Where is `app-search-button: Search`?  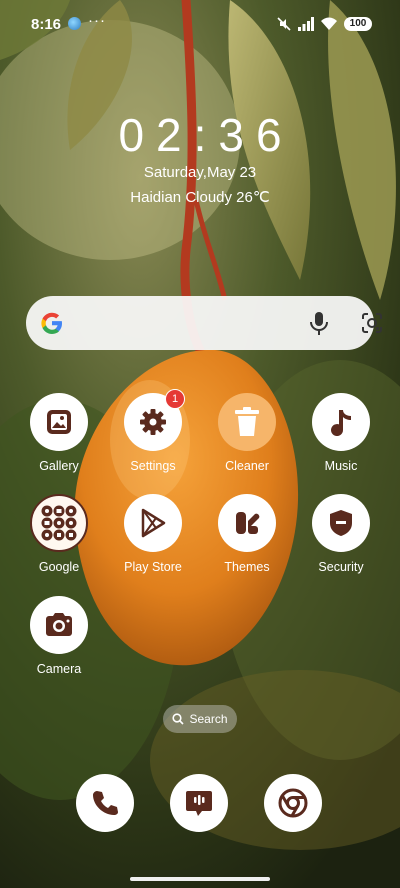 app-search-button: Search is located at coordinates (200, 719).